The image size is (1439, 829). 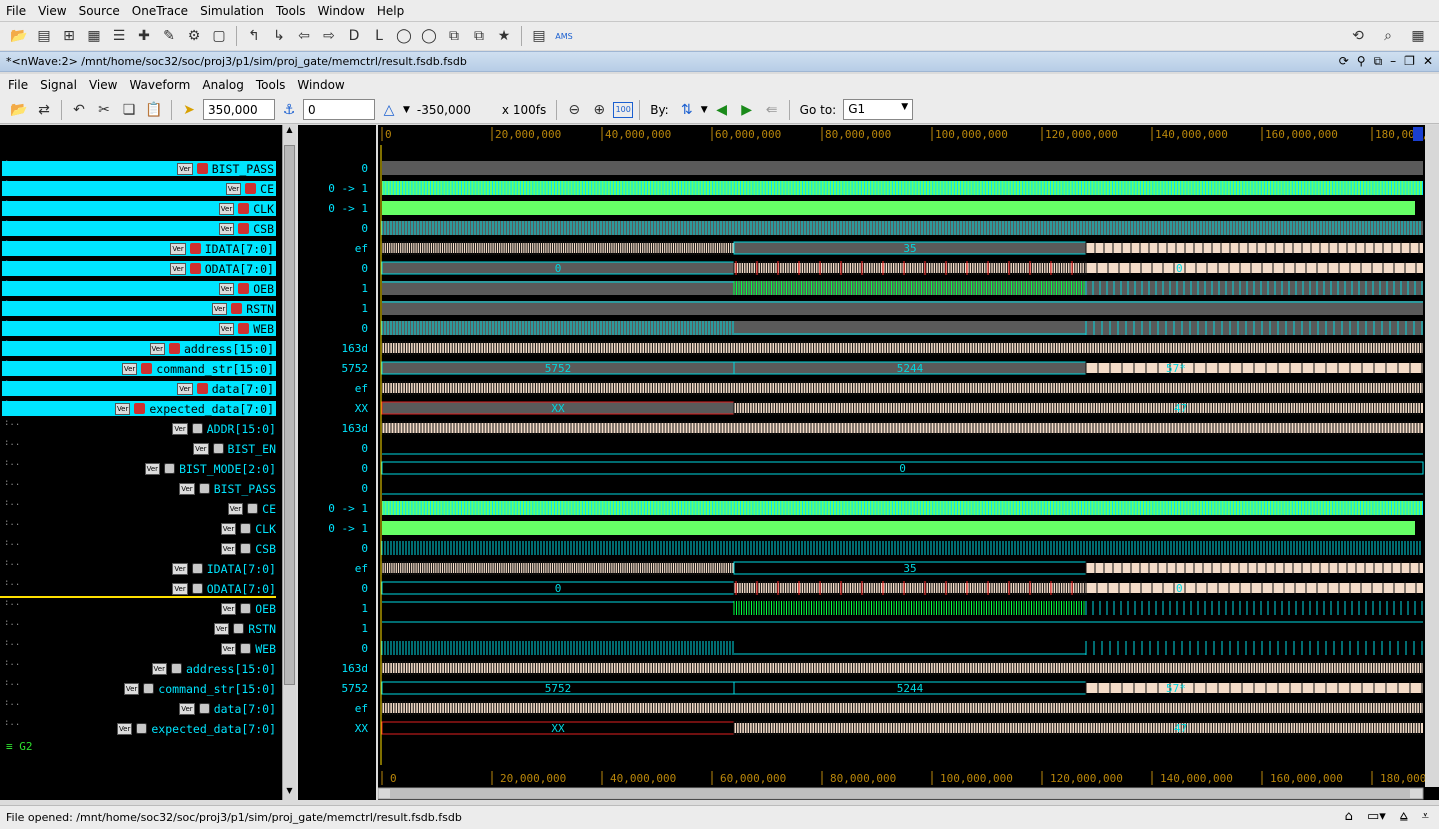 I want to click on signal-row: :..VerWEB, so click(x=141, y=328).